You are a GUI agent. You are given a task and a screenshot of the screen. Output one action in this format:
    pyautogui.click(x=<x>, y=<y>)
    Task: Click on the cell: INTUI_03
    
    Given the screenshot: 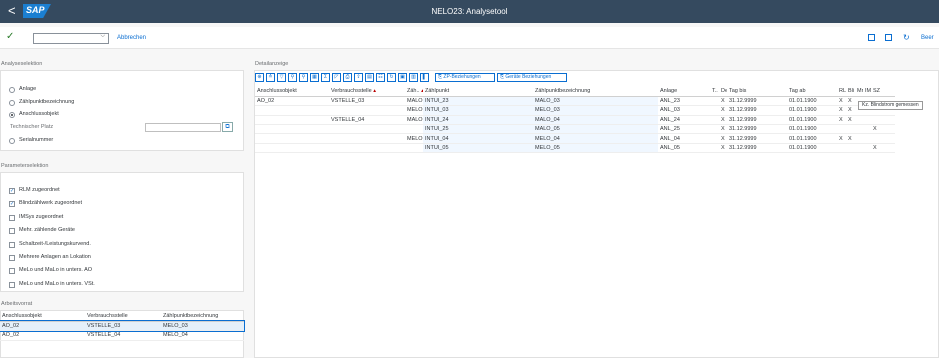 What is the action you would take?
    pyautogui.click(x=478, y=110)
    